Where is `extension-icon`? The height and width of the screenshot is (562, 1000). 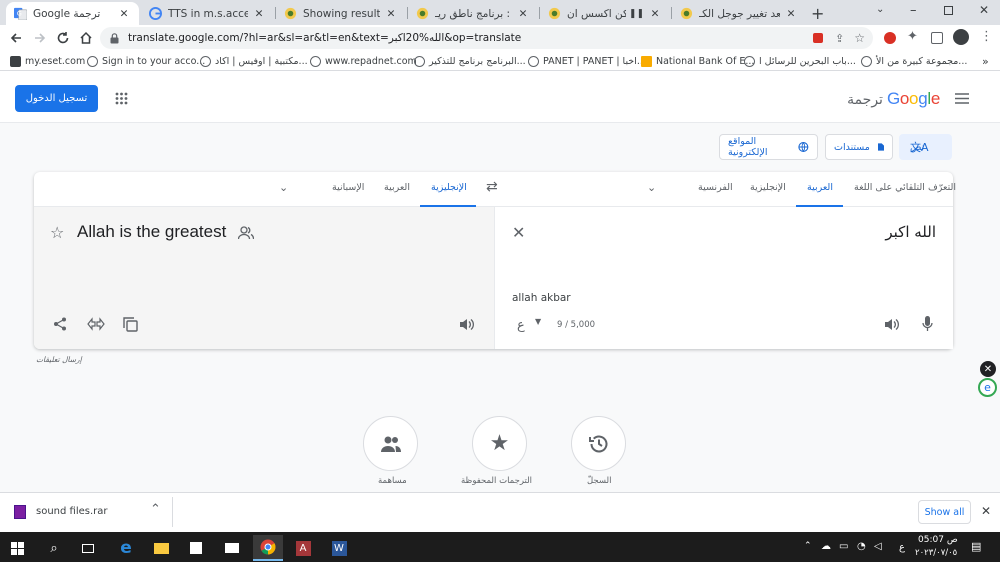
extension-icon is located at coordinates (818, 38).